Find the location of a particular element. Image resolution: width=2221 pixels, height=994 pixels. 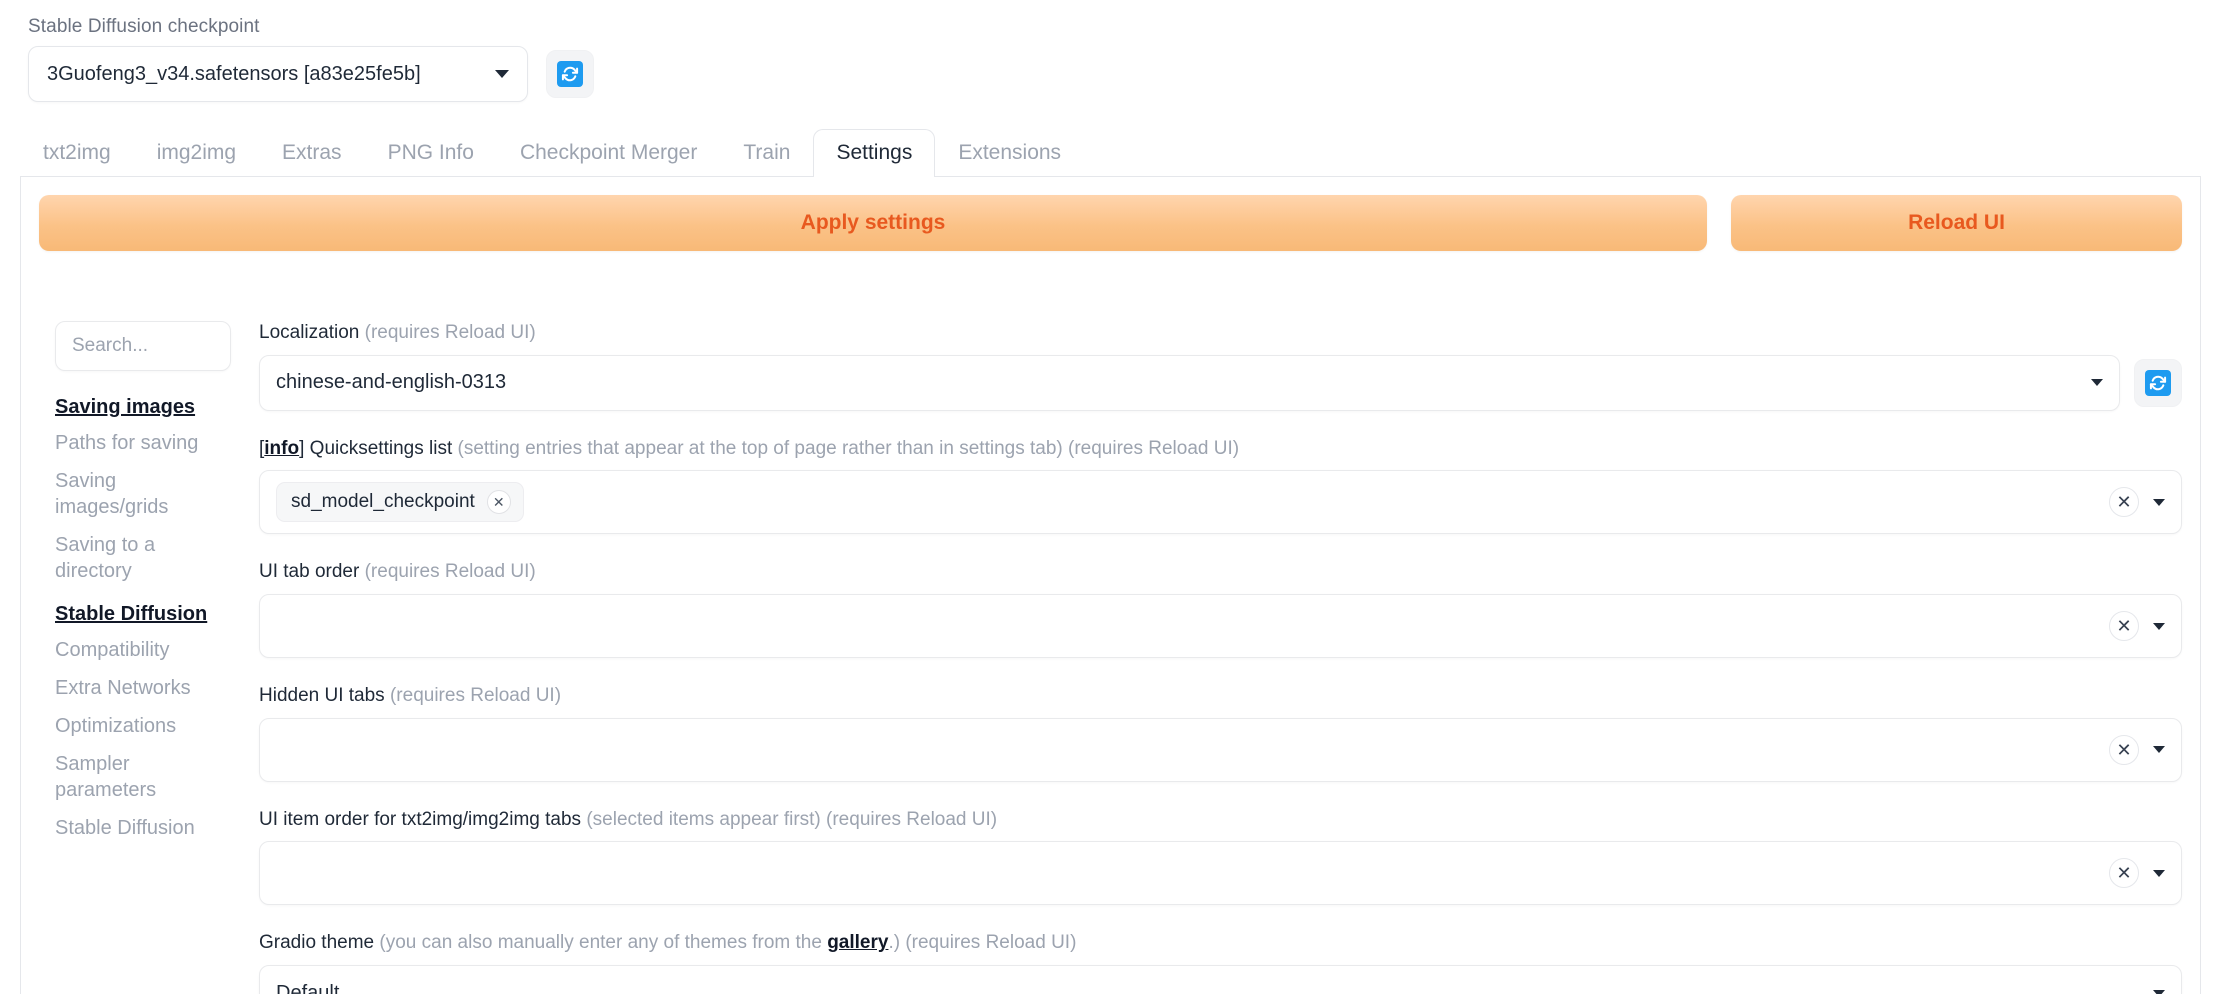

sidebar-item-extra-networks: Extra Networks is located at coordinates (135, 688).